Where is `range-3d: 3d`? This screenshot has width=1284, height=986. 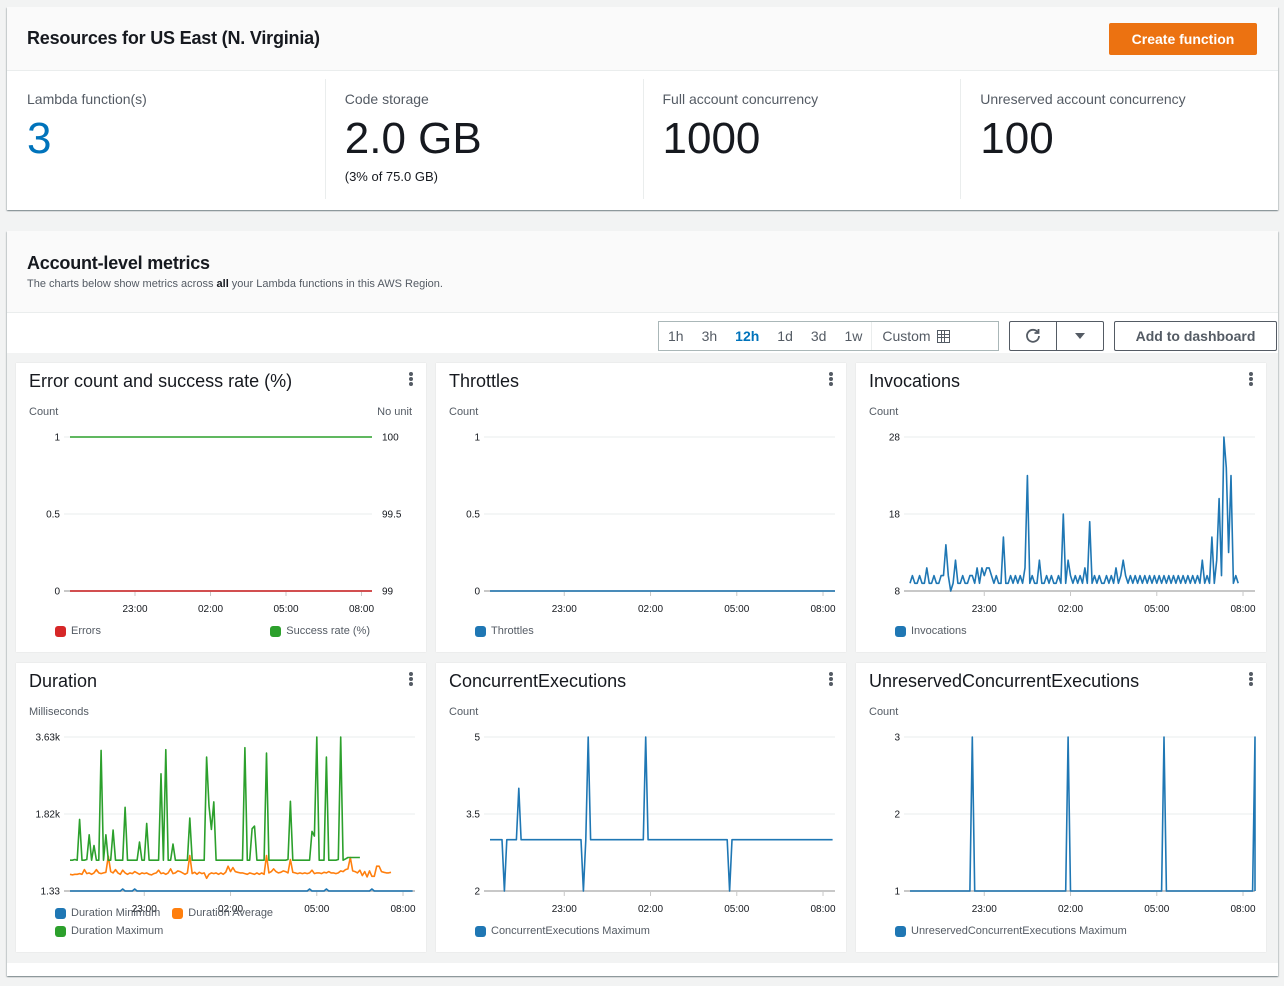
range-3d: 3d is located at coordinates (819, 336).